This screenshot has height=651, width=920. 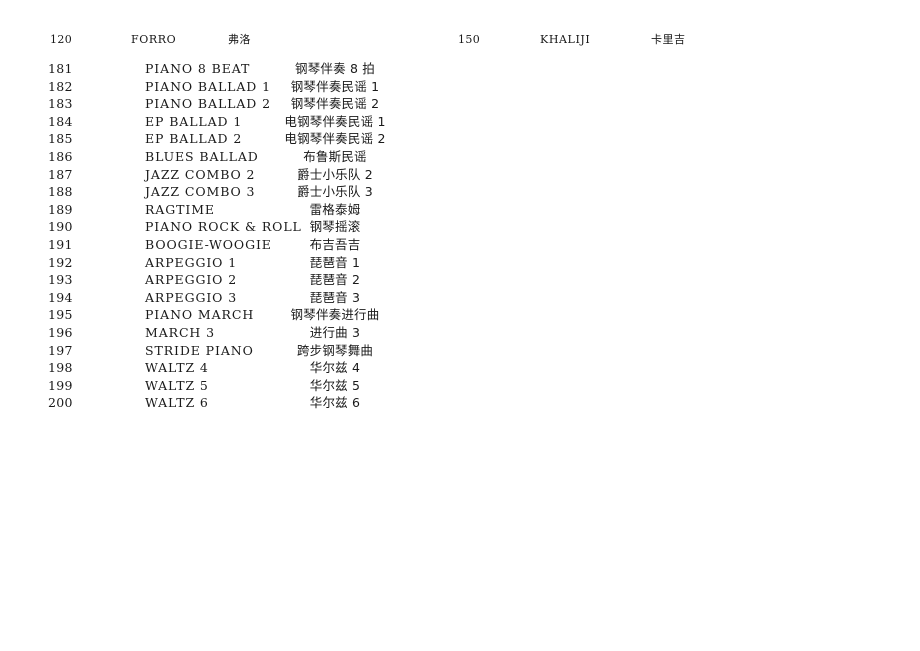 What do you see at coordinates (460, 192) in the screenshot?
I see `table-row: 188 JAZZ COMBO 3 爵士小乐队 3` at bounding box center [460, 192].